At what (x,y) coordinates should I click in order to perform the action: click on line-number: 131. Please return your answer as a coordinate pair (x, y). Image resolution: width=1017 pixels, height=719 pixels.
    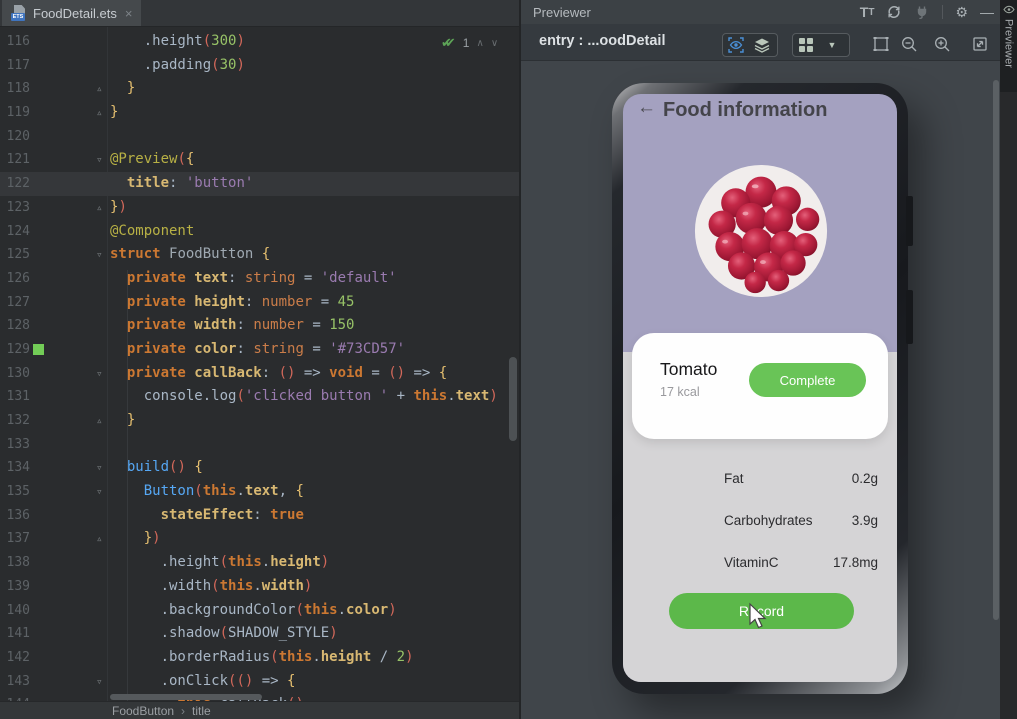
    Looking at the image, I should click on (15, 397).